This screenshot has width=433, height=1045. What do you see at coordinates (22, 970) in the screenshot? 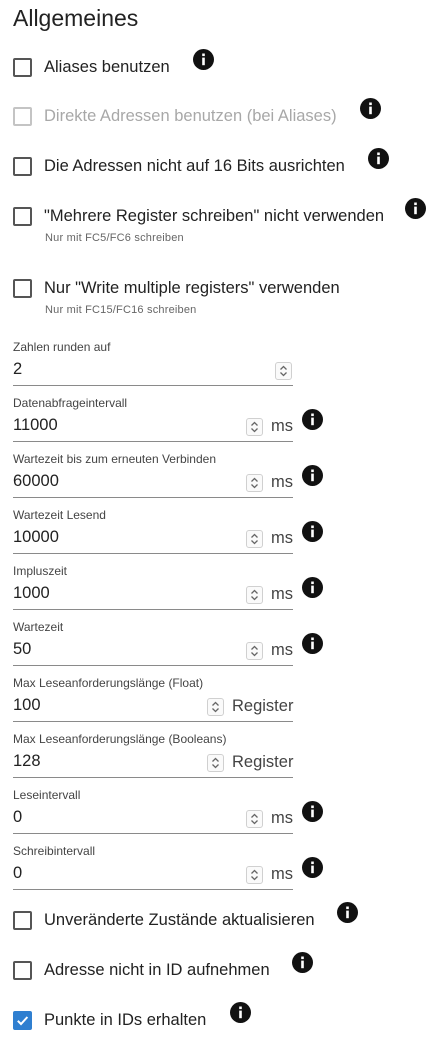
I see `checkbox-address-not-in-id` at bounding box center [22, 970].